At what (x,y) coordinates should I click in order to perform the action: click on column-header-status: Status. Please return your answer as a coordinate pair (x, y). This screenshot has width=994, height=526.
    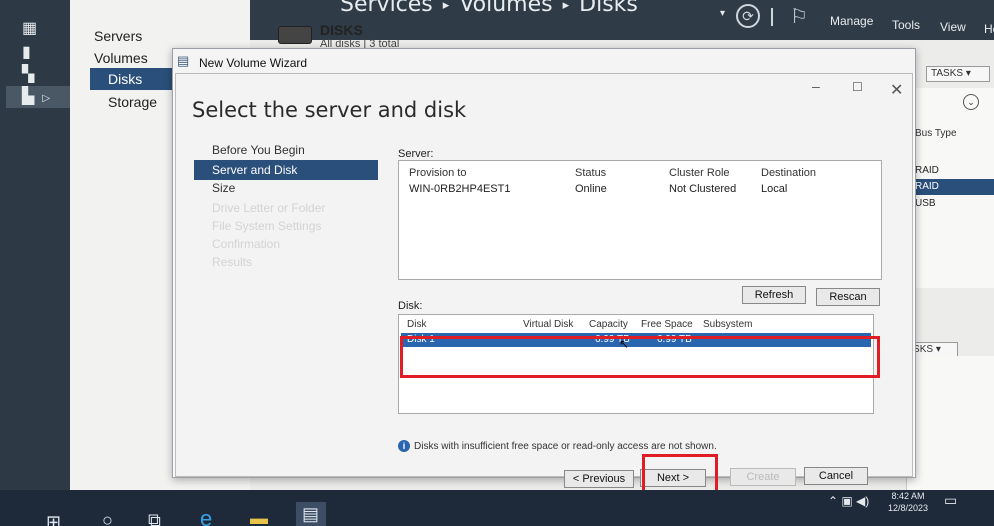
    Looking at the image, I should click on (590, 173).